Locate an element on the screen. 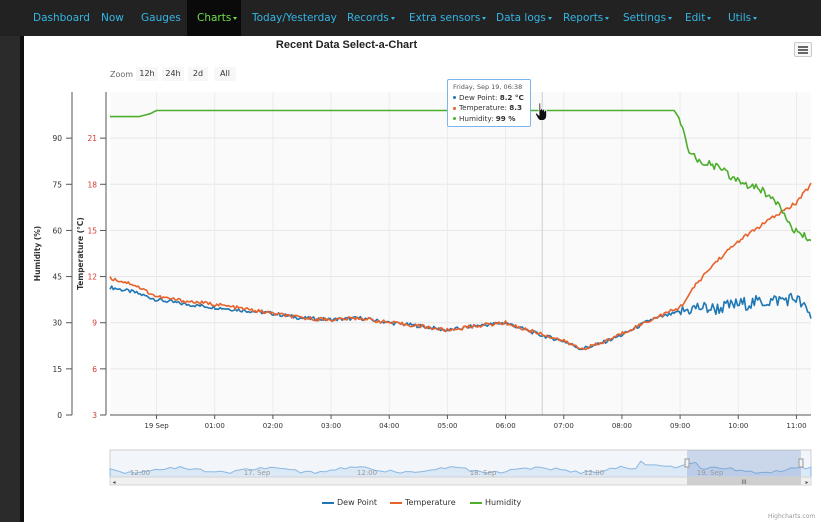 The width and height of the screenshot is (821, 522). scroll-left-icon: ◂ is located at coordinates (113, 482).